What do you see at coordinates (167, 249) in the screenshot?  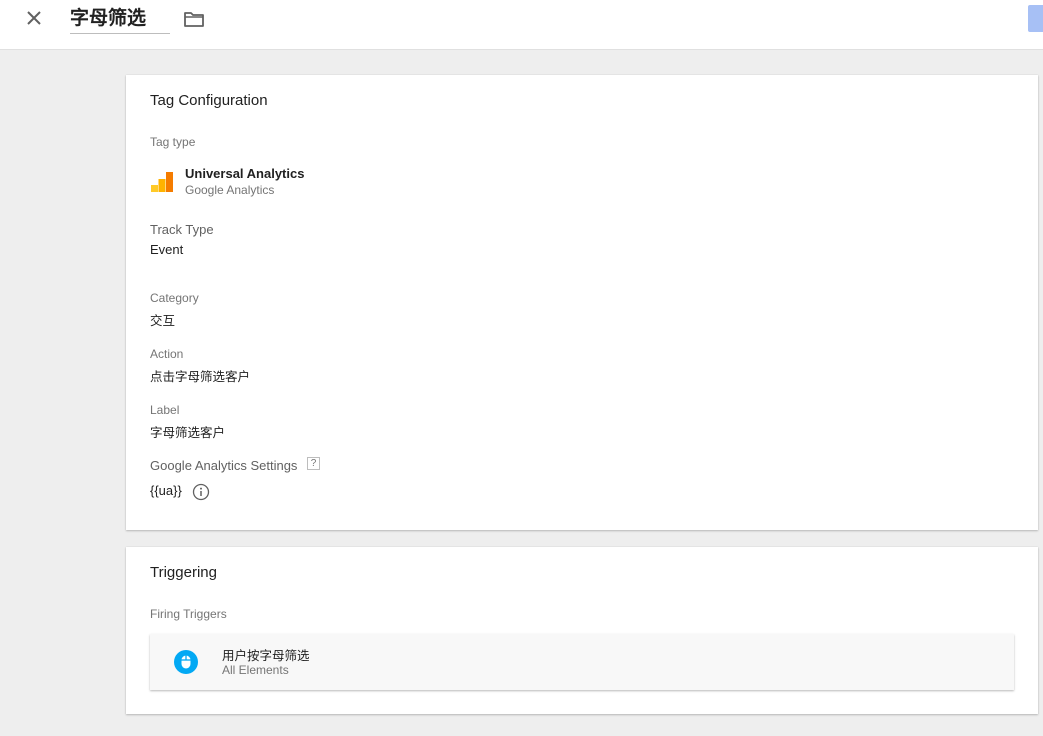 I see `track-type-value: Event` at bounding box center [167, 249].